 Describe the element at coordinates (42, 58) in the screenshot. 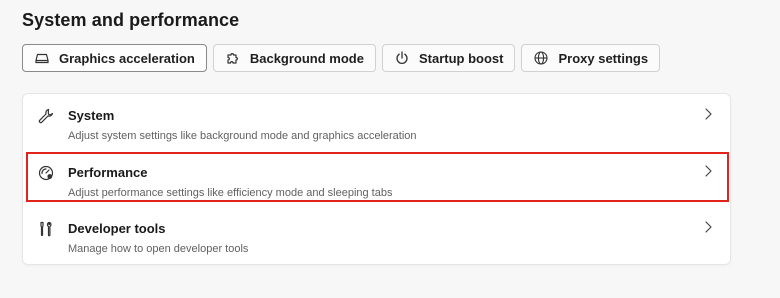

I see `graphics-card-icon` at that location.